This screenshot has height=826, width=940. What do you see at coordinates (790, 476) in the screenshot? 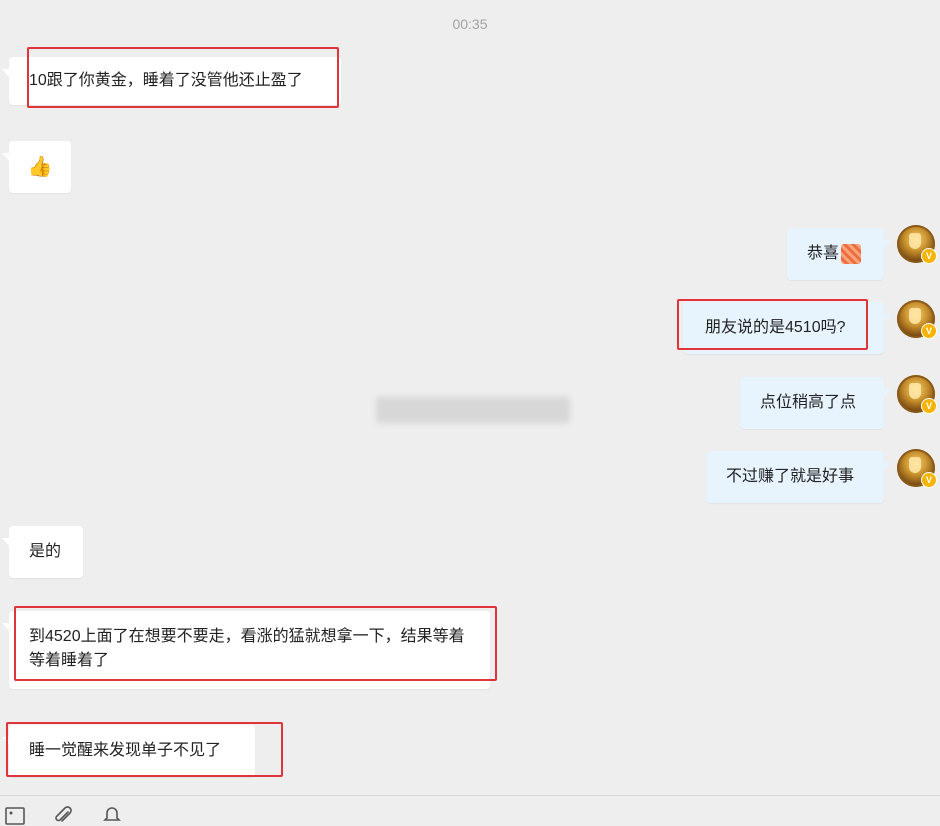
I see `message-text: 不过赚了就是好事` at bounding box center [790, 476].